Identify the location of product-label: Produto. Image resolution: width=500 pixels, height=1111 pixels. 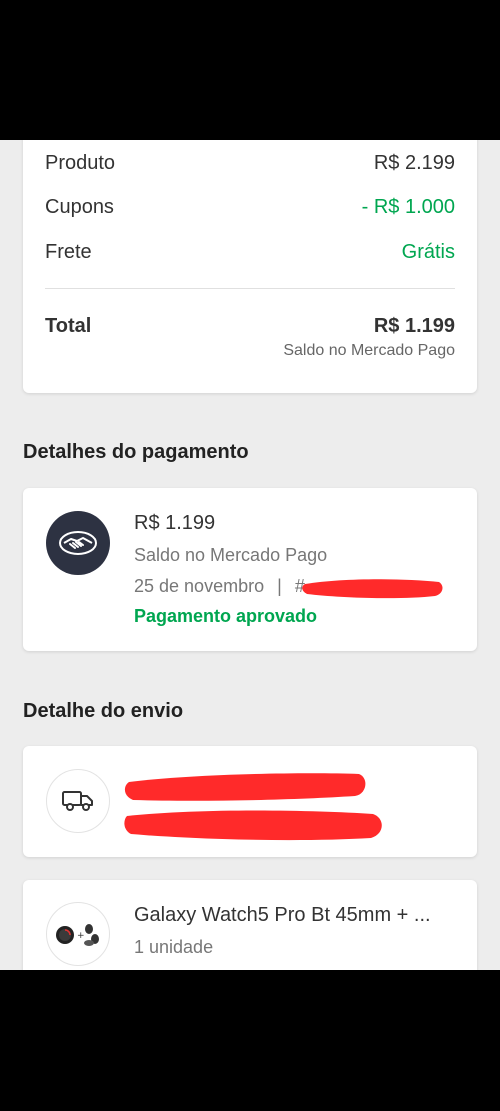
(80, 163).